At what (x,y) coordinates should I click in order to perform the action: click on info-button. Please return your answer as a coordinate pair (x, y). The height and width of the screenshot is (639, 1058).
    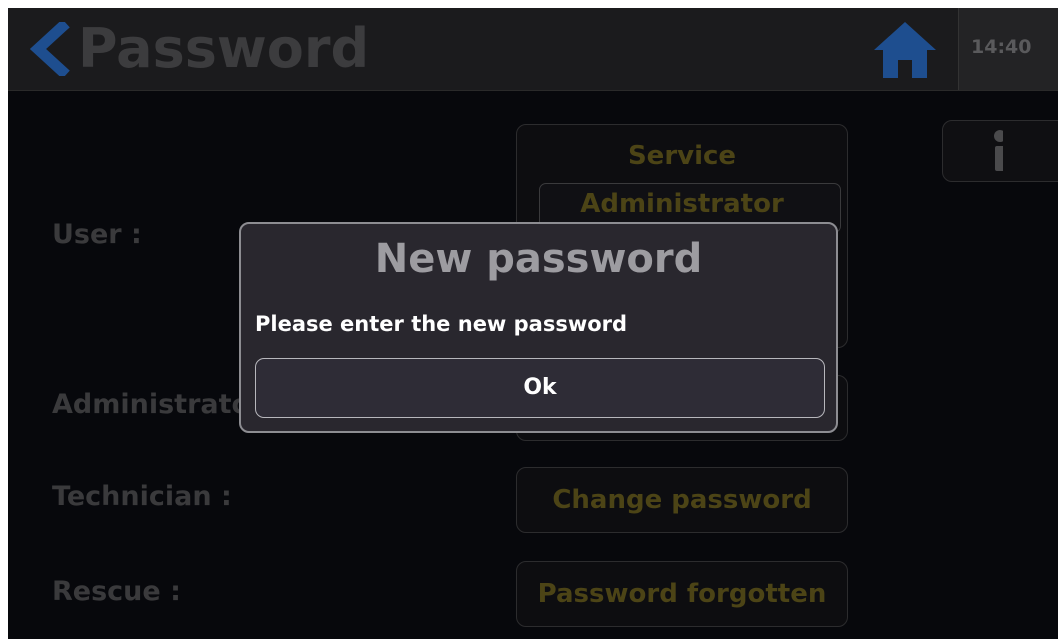
    Looking at the image, I should click on (1000, 151).